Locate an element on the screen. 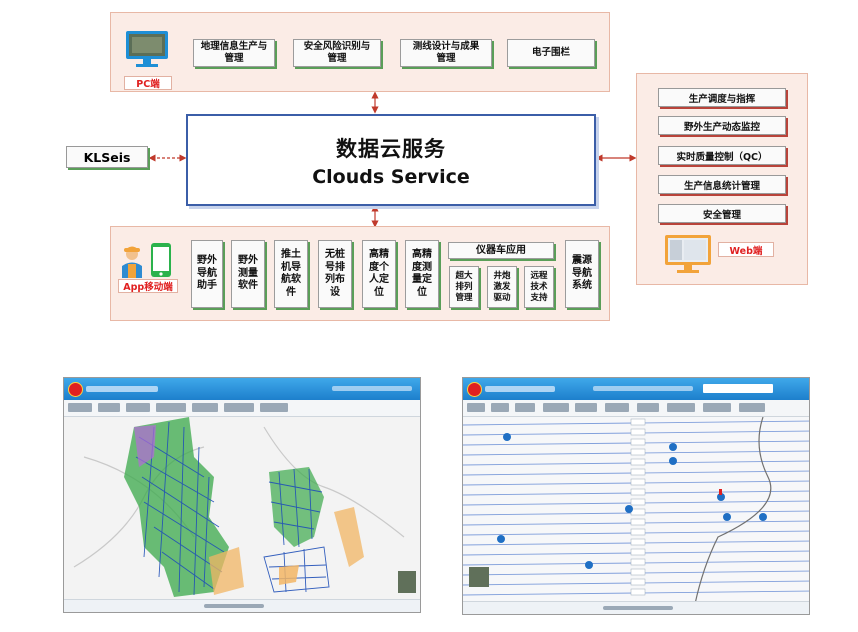 This screenshot has width=858, height=632. instrument-item-spread: 超大 排列 管理 is located at coordinates (464, 287).